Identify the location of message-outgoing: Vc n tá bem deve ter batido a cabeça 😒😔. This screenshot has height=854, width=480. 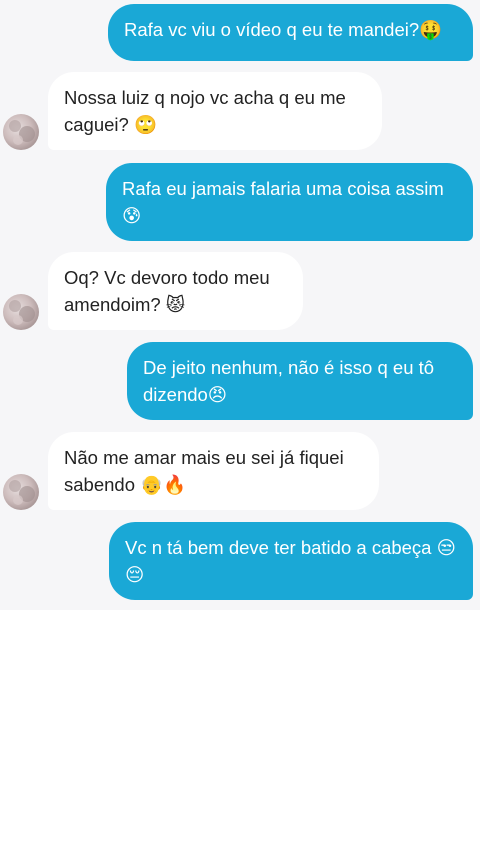
(291, 561).